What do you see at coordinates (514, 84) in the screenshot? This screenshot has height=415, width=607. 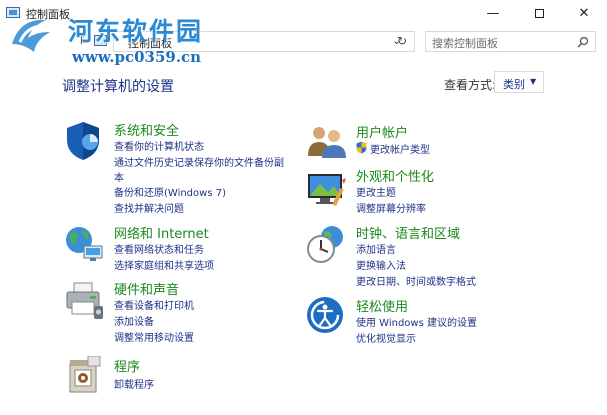 I see `view-by-value: 类别` at bounding box center [514, 84].